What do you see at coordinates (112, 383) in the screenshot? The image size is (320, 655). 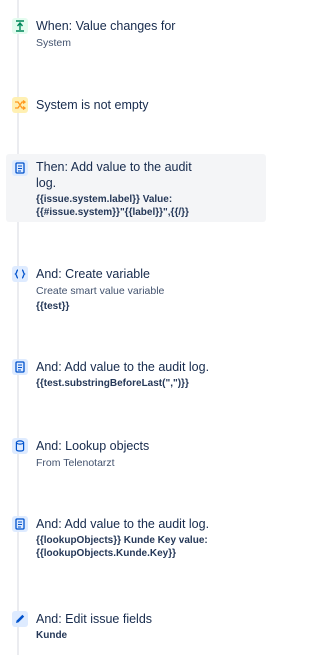 I see `code-line: {{test.substringBeforeLast(",")}}` at bounding box center [112, 383].